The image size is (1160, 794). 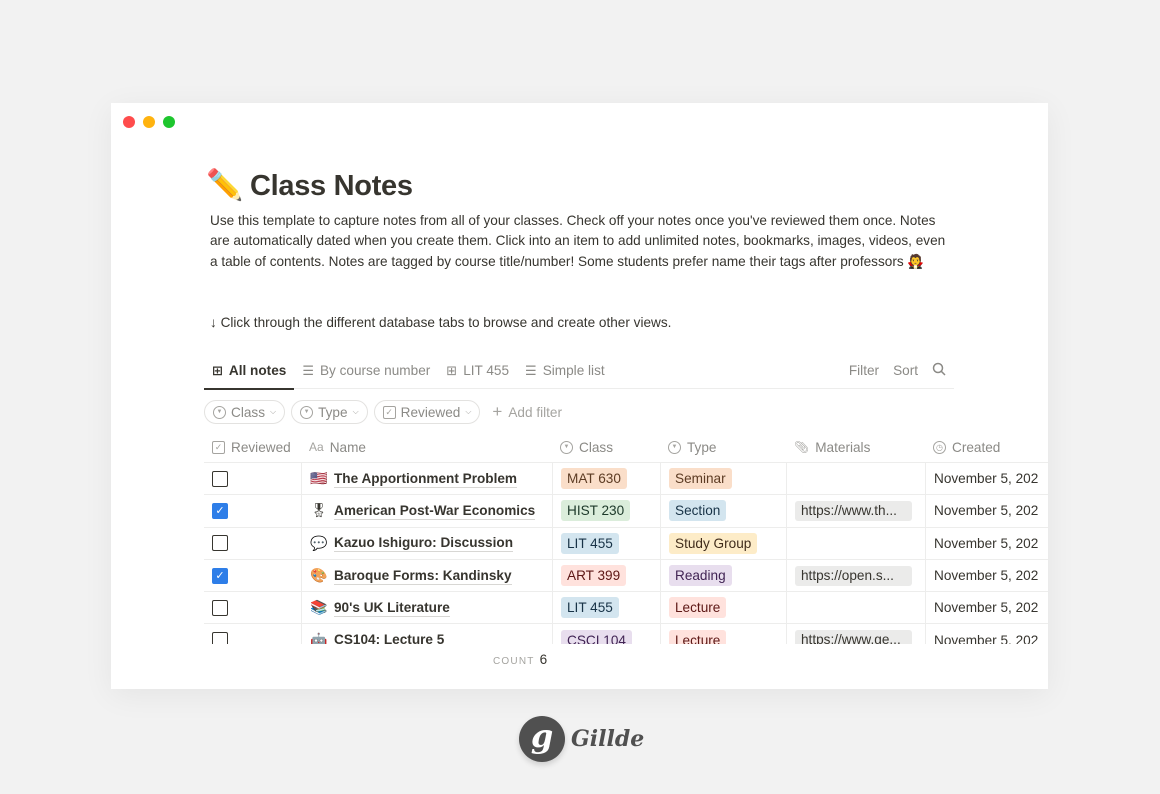 I want to click on sort-button: Sort, so click(x=905, y=370).